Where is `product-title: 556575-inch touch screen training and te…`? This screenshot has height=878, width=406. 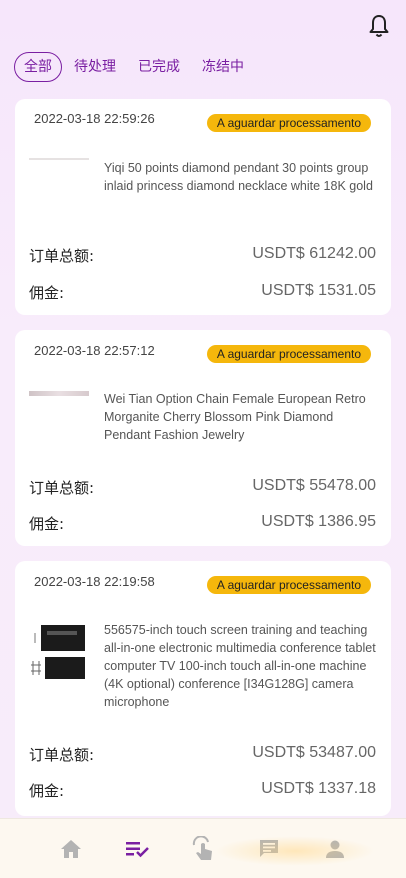 product-title: 556575-inch touch screen training and te… is located at coordinates (240, 666).